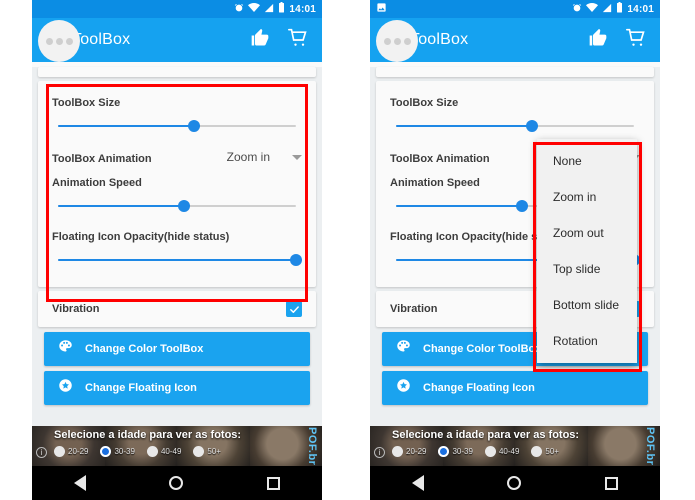  Describe the element at coordinates (587, 233) in the screenshot. I see `menu-item-zoom-out: Zoom out` at that location.